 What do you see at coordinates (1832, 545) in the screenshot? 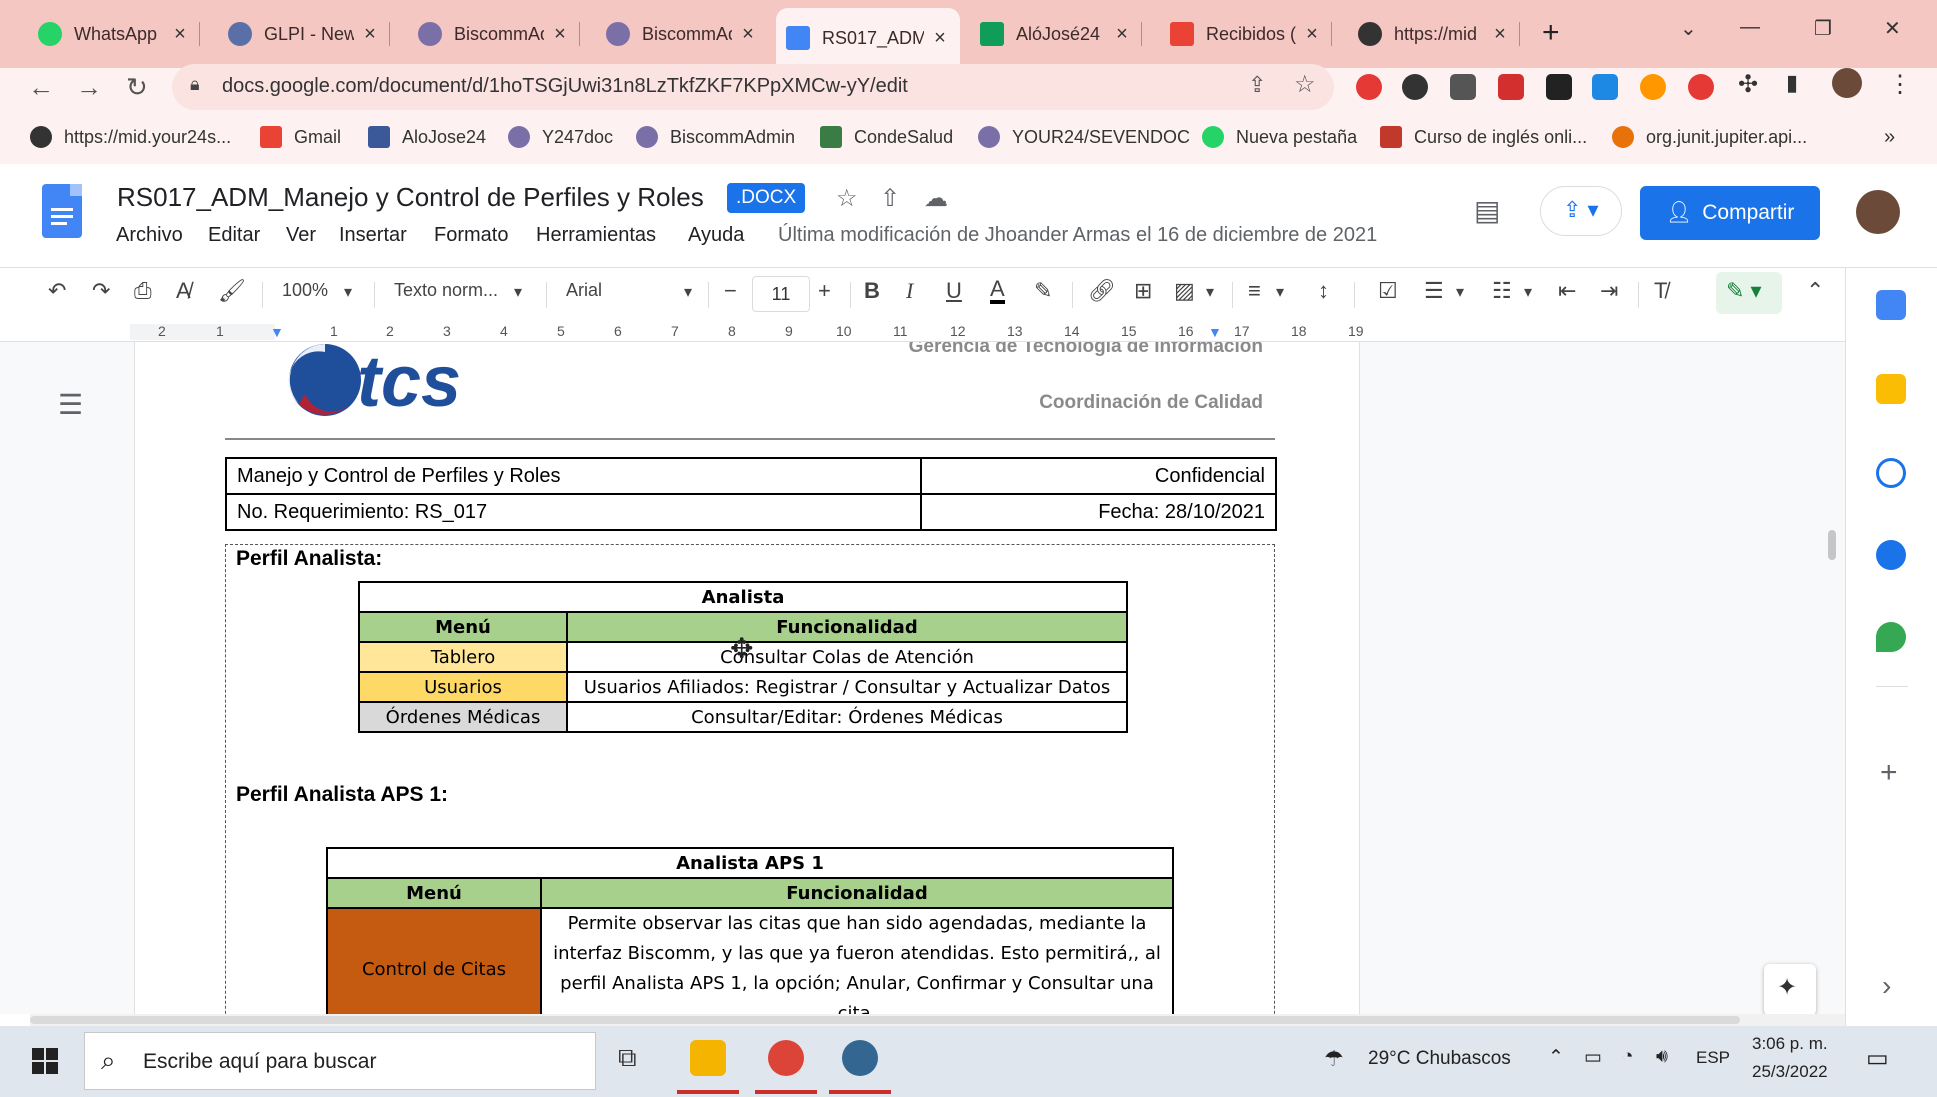
I see `vertical-scrollbar-thumb` at bounding box center [1832, 545].